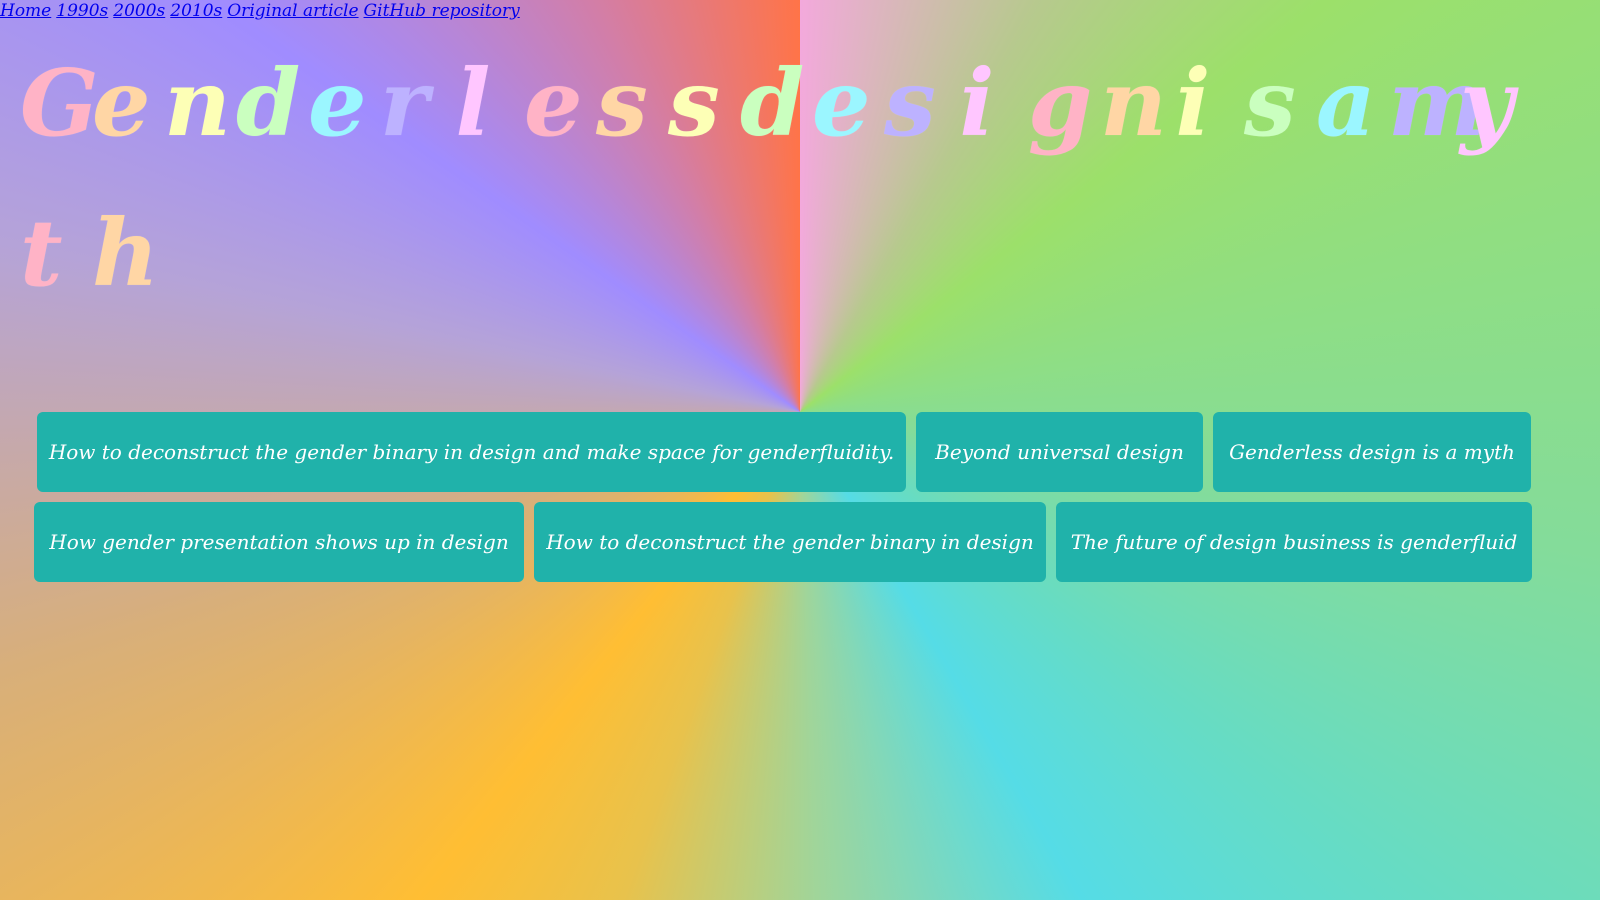 The image size is (1600, 900). What do you see at coordinates (139, 12) in the screenshot?
I see `nav-link-2000s: 2000s` at bounding box center [139, 12].